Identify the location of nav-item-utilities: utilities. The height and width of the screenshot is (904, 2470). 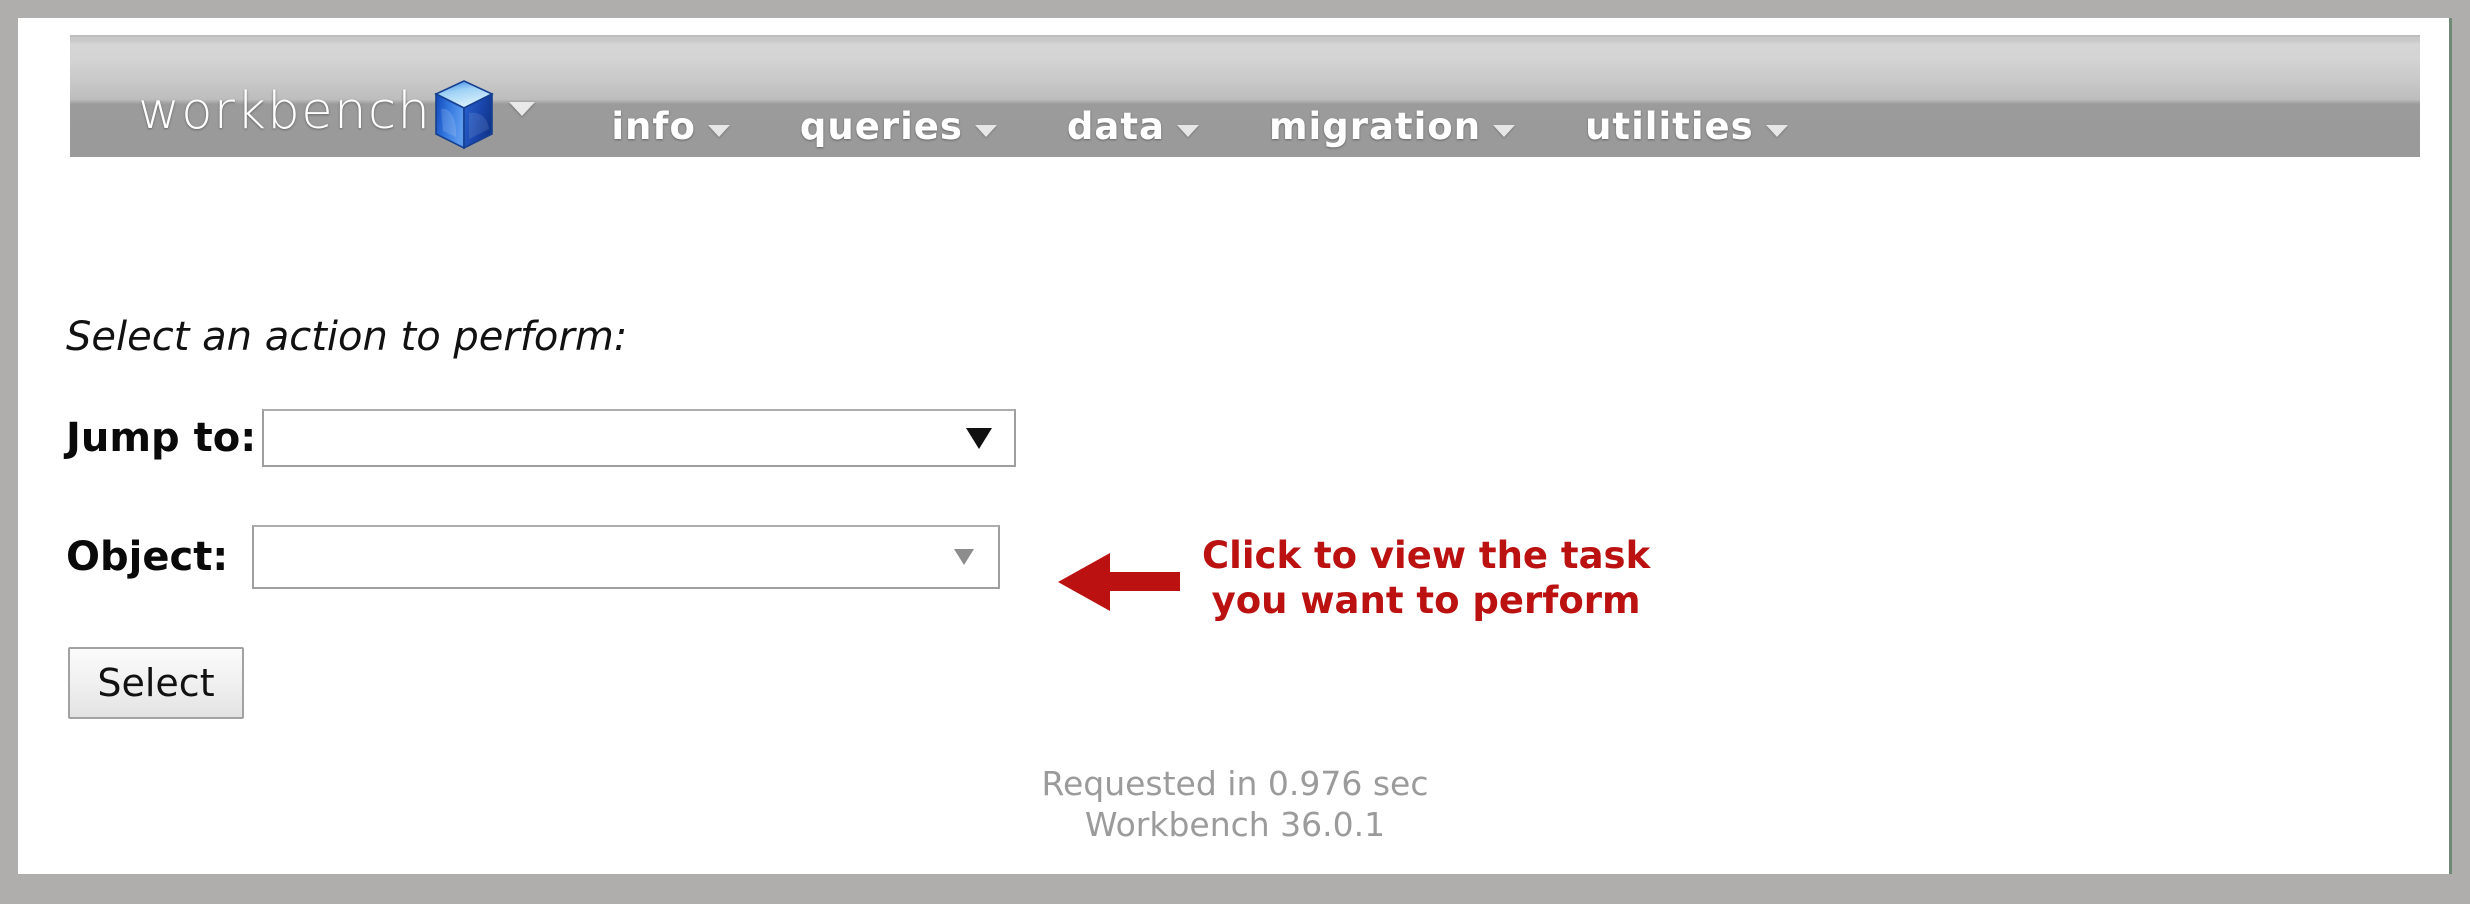
(1686, 126).